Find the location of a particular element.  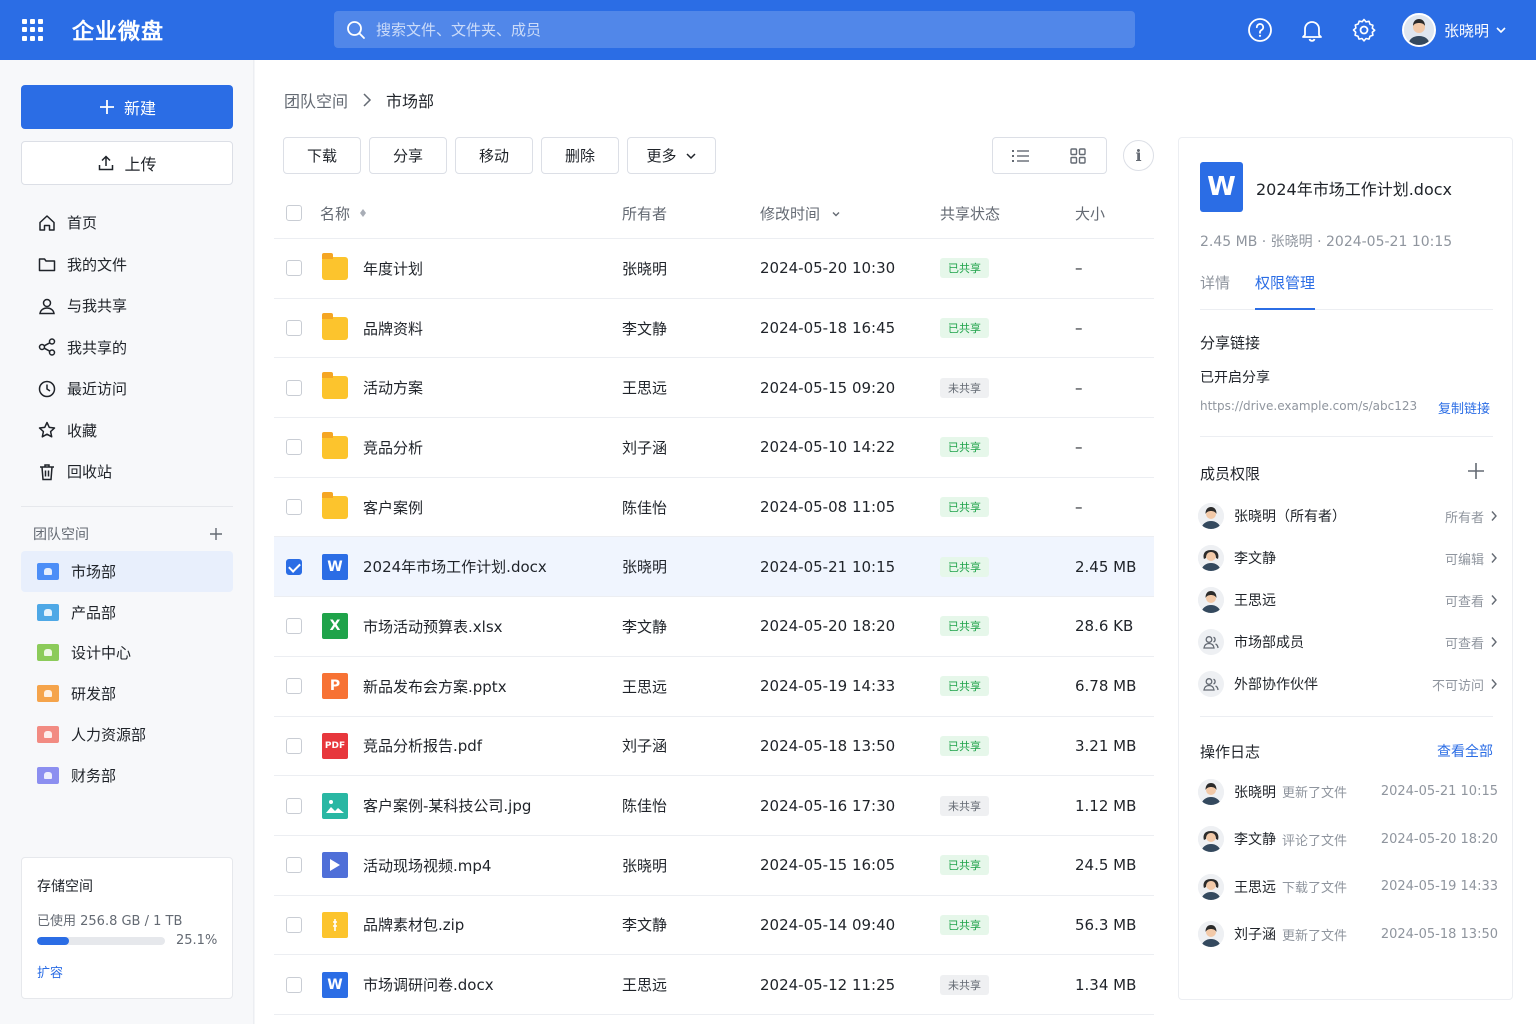

team-item-2: 设计中心 is located at coordinates (127, 653).